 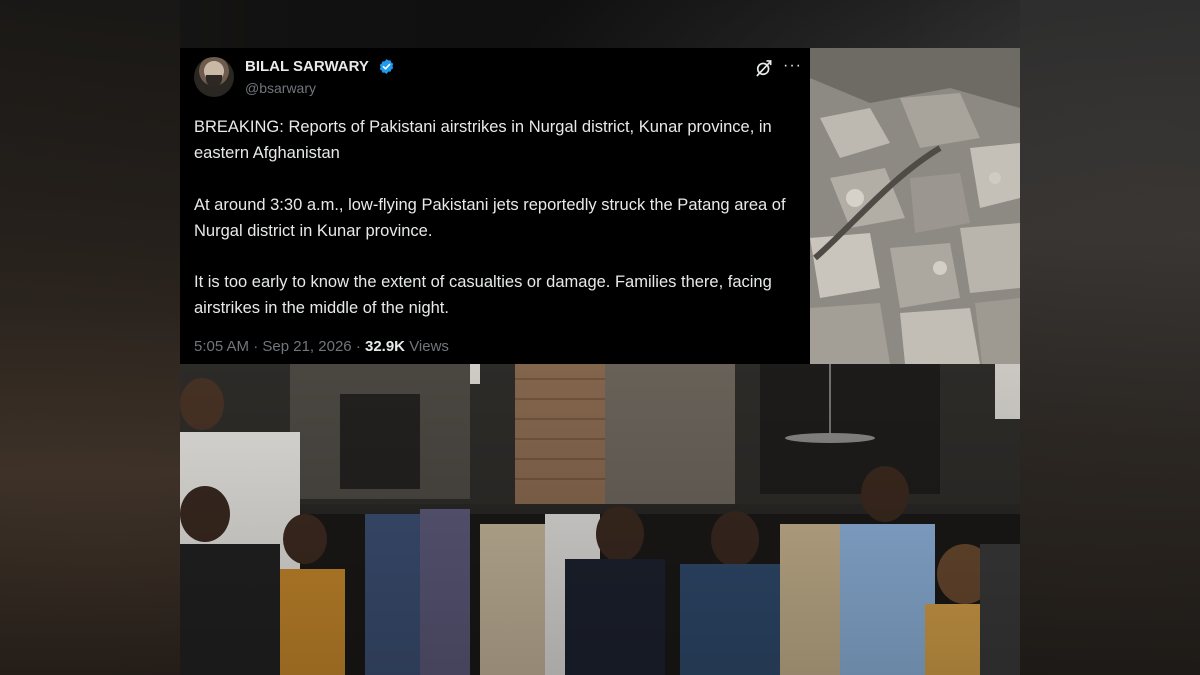 I want to click on author-handle: @bsarwary, so click(x=280, y=88).